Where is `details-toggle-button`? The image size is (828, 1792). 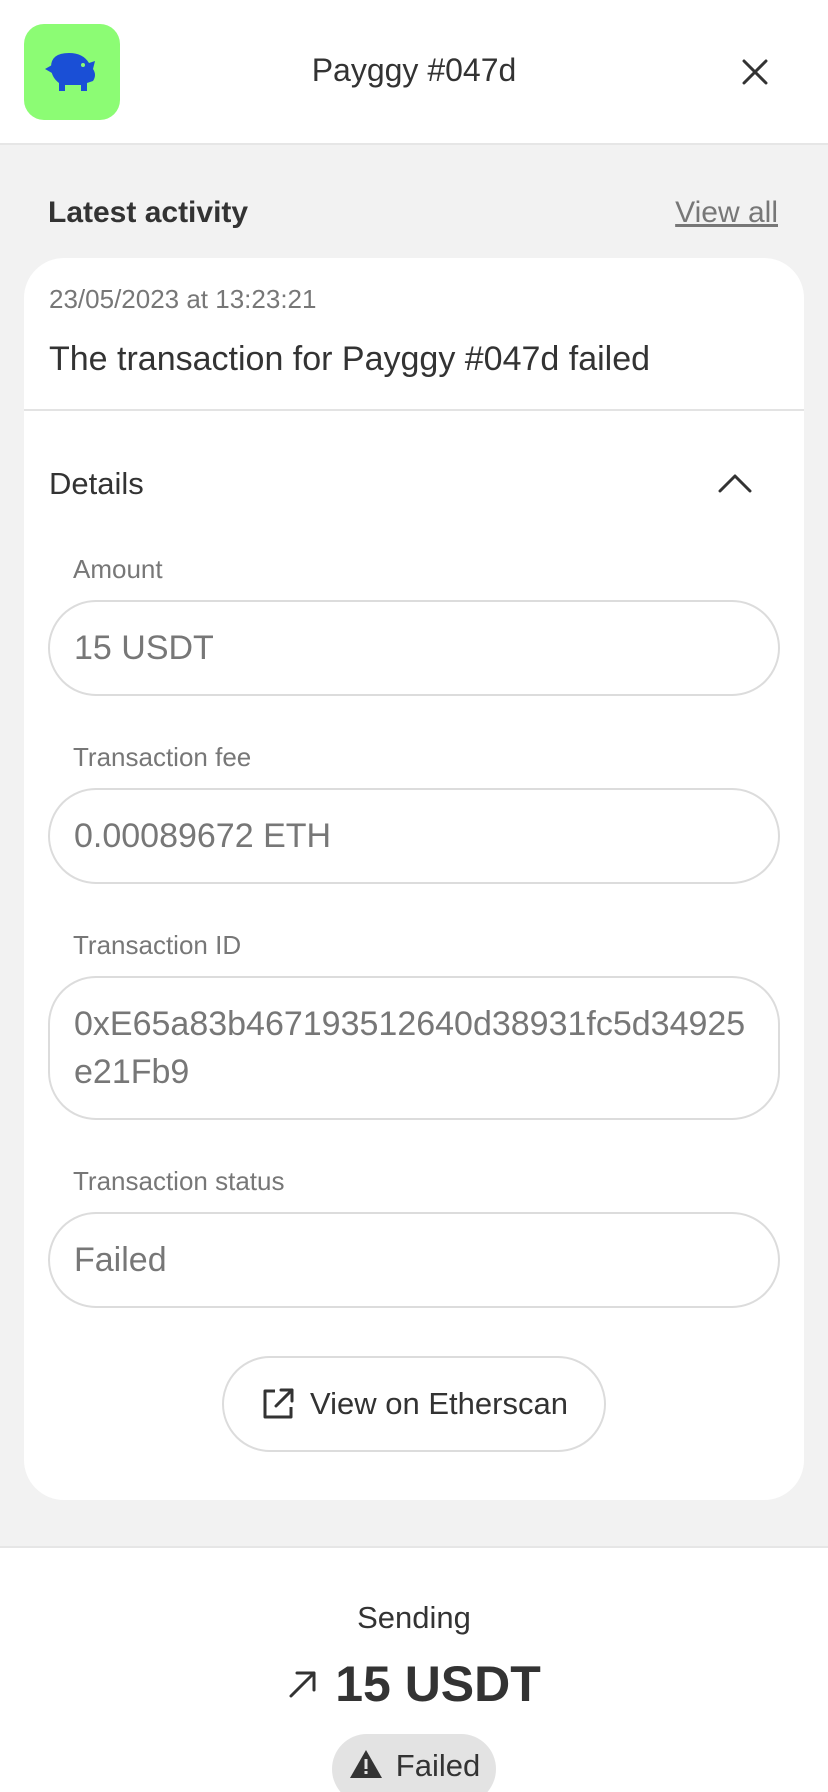
details-toggle-button is located at coordinates (735, 483).